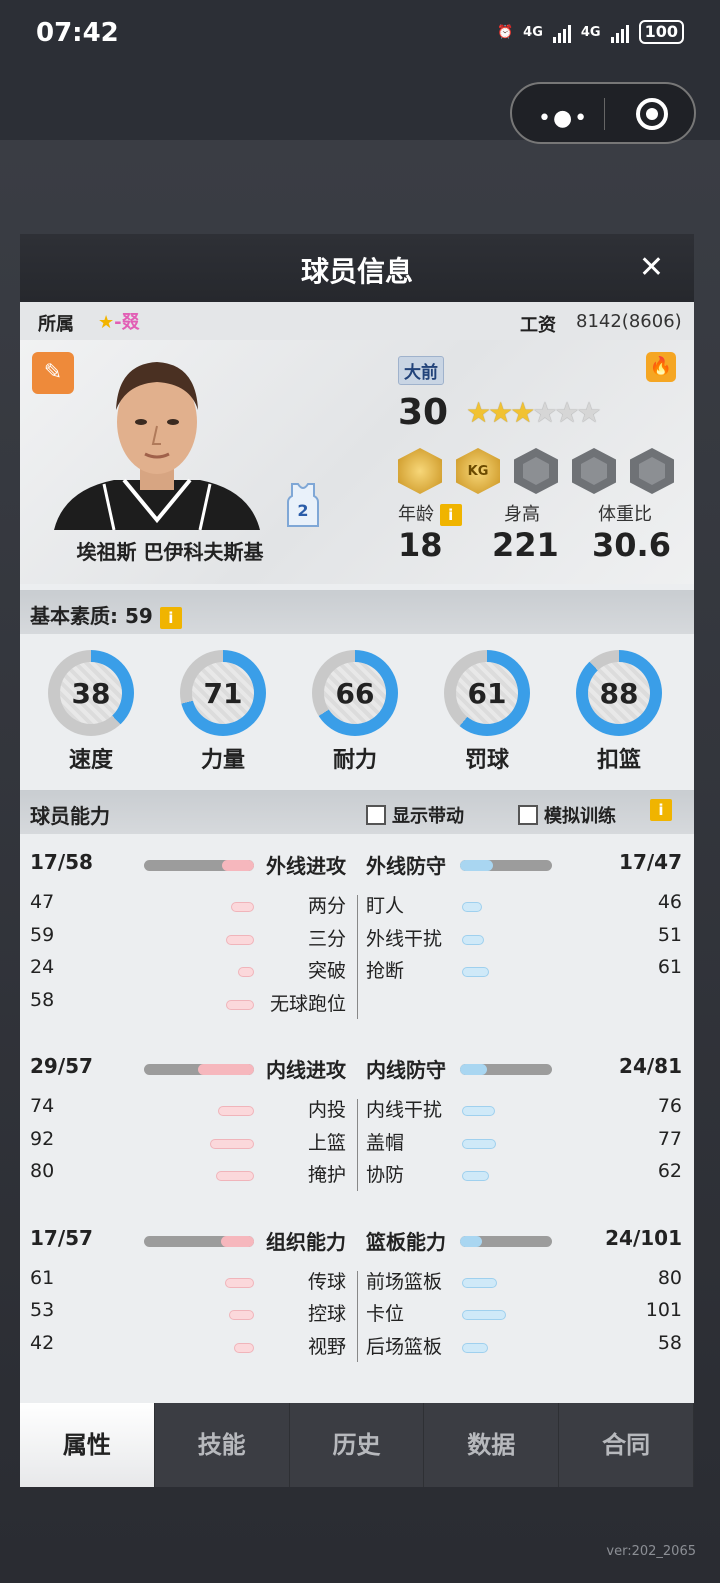 The image size is (720, 1583). I want to click on affiliation-label: 所属, so click(56, 324).